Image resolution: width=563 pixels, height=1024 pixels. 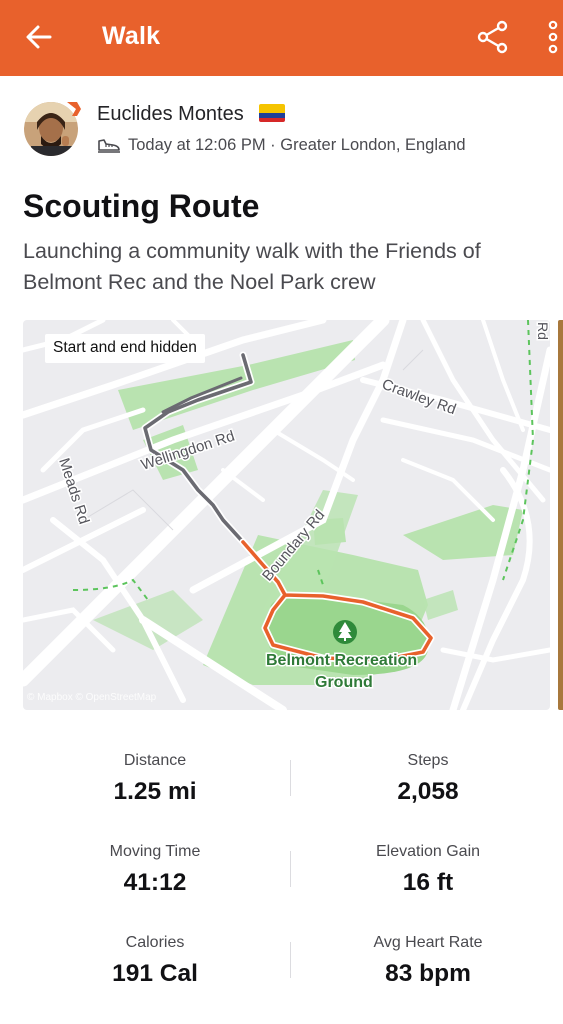 I want to click on stat-label: Distance, so click(x=155, y=760).